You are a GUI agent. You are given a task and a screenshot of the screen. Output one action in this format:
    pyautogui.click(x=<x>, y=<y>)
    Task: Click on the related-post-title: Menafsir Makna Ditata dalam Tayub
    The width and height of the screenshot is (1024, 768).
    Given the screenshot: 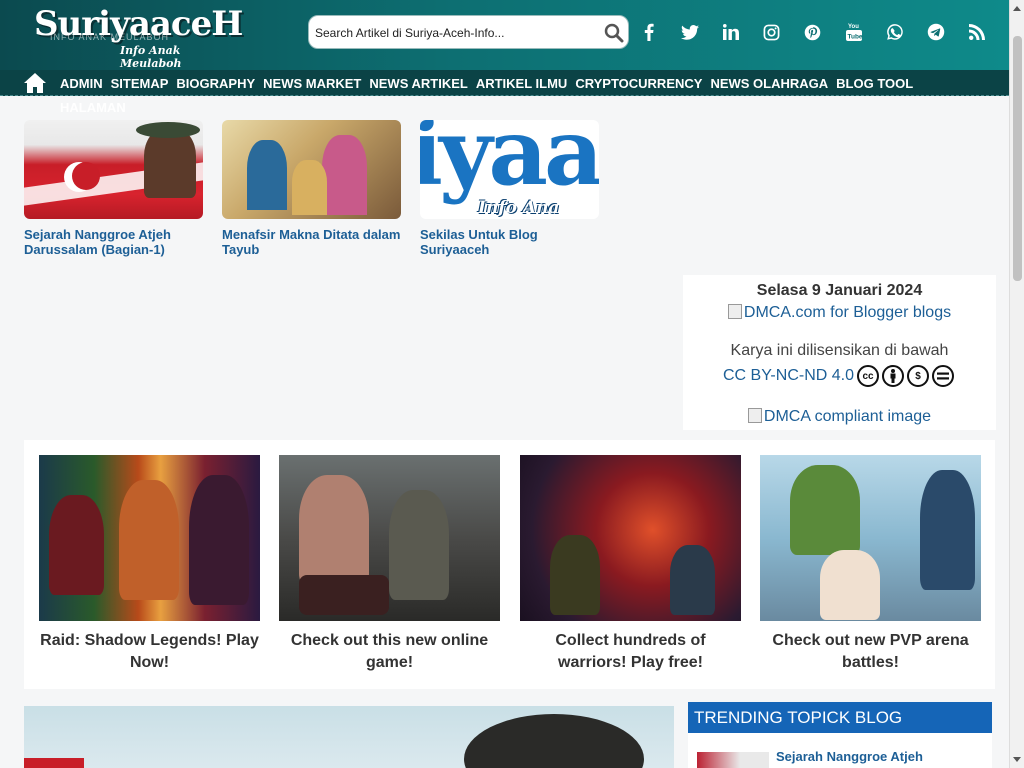 What is the action you would take?
    pyautogui.click(x=311, y=242)
    